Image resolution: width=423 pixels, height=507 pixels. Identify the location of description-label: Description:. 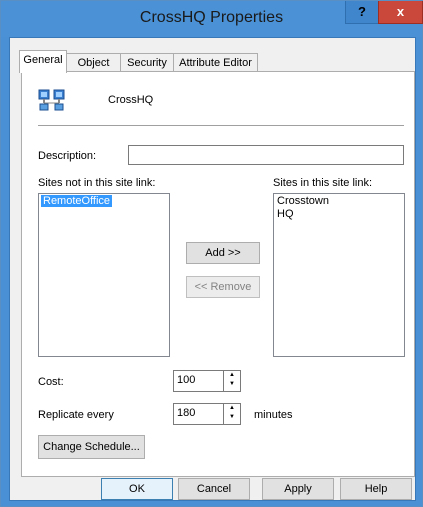
(67, 156).